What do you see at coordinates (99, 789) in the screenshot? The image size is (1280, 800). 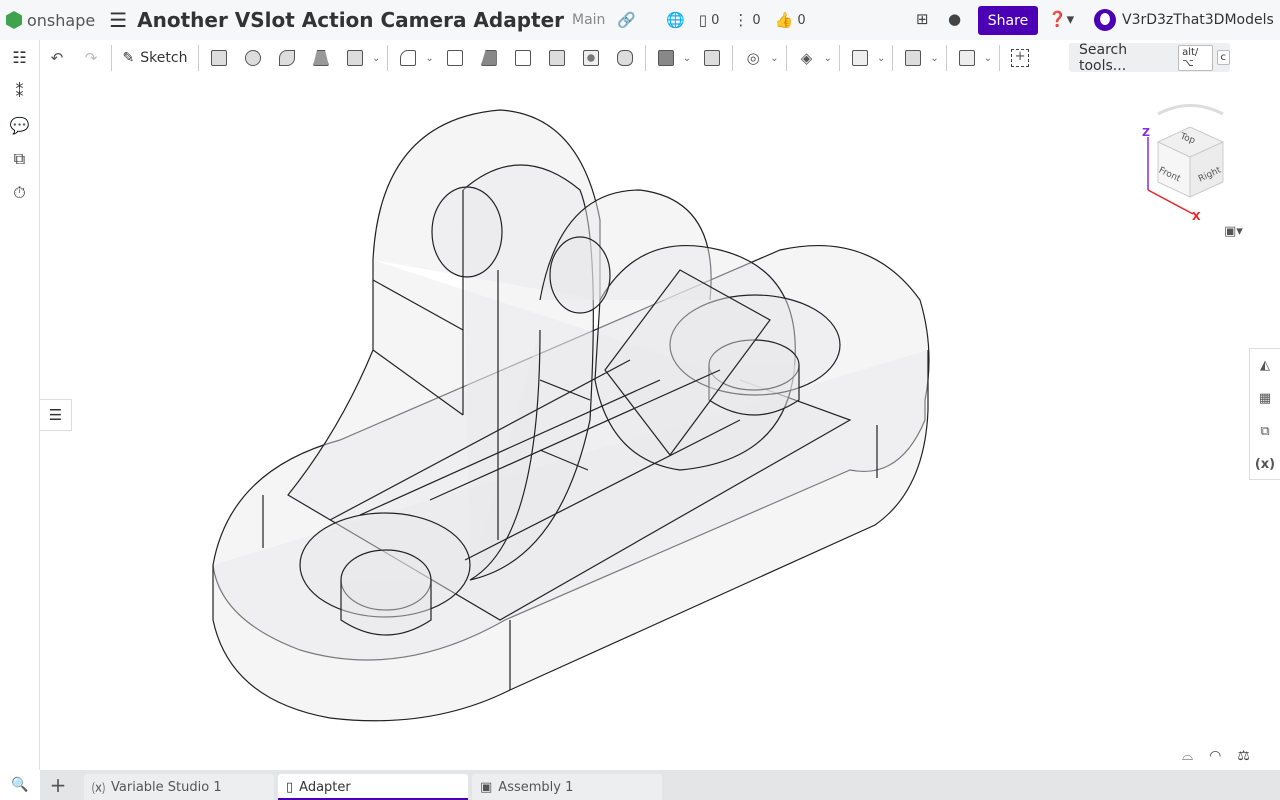 I see `variable-studio-icon: ⒳` at bounding box center [99, 789].